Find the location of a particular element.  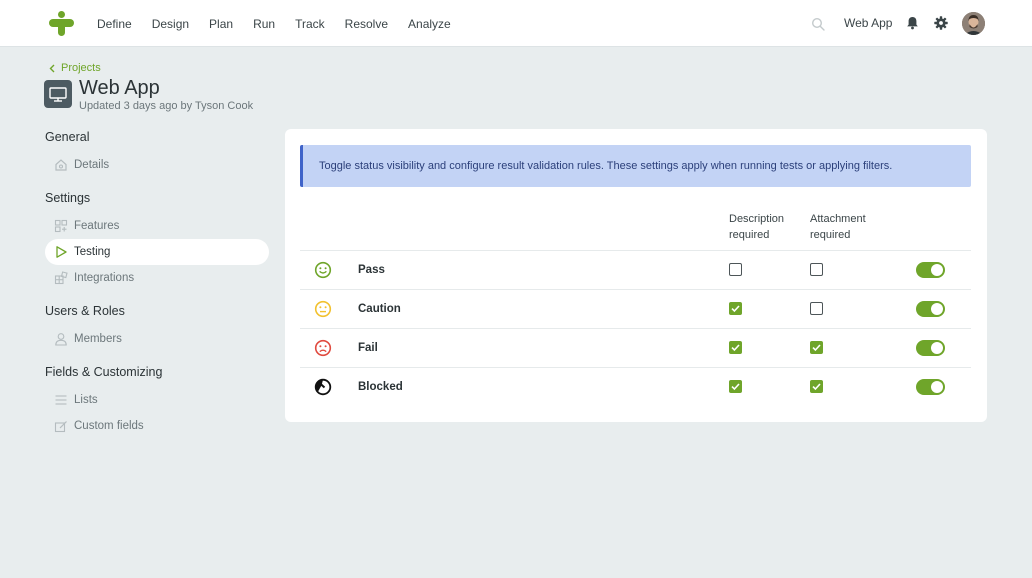

nav-design: Design is located at coordinates (170, 24).